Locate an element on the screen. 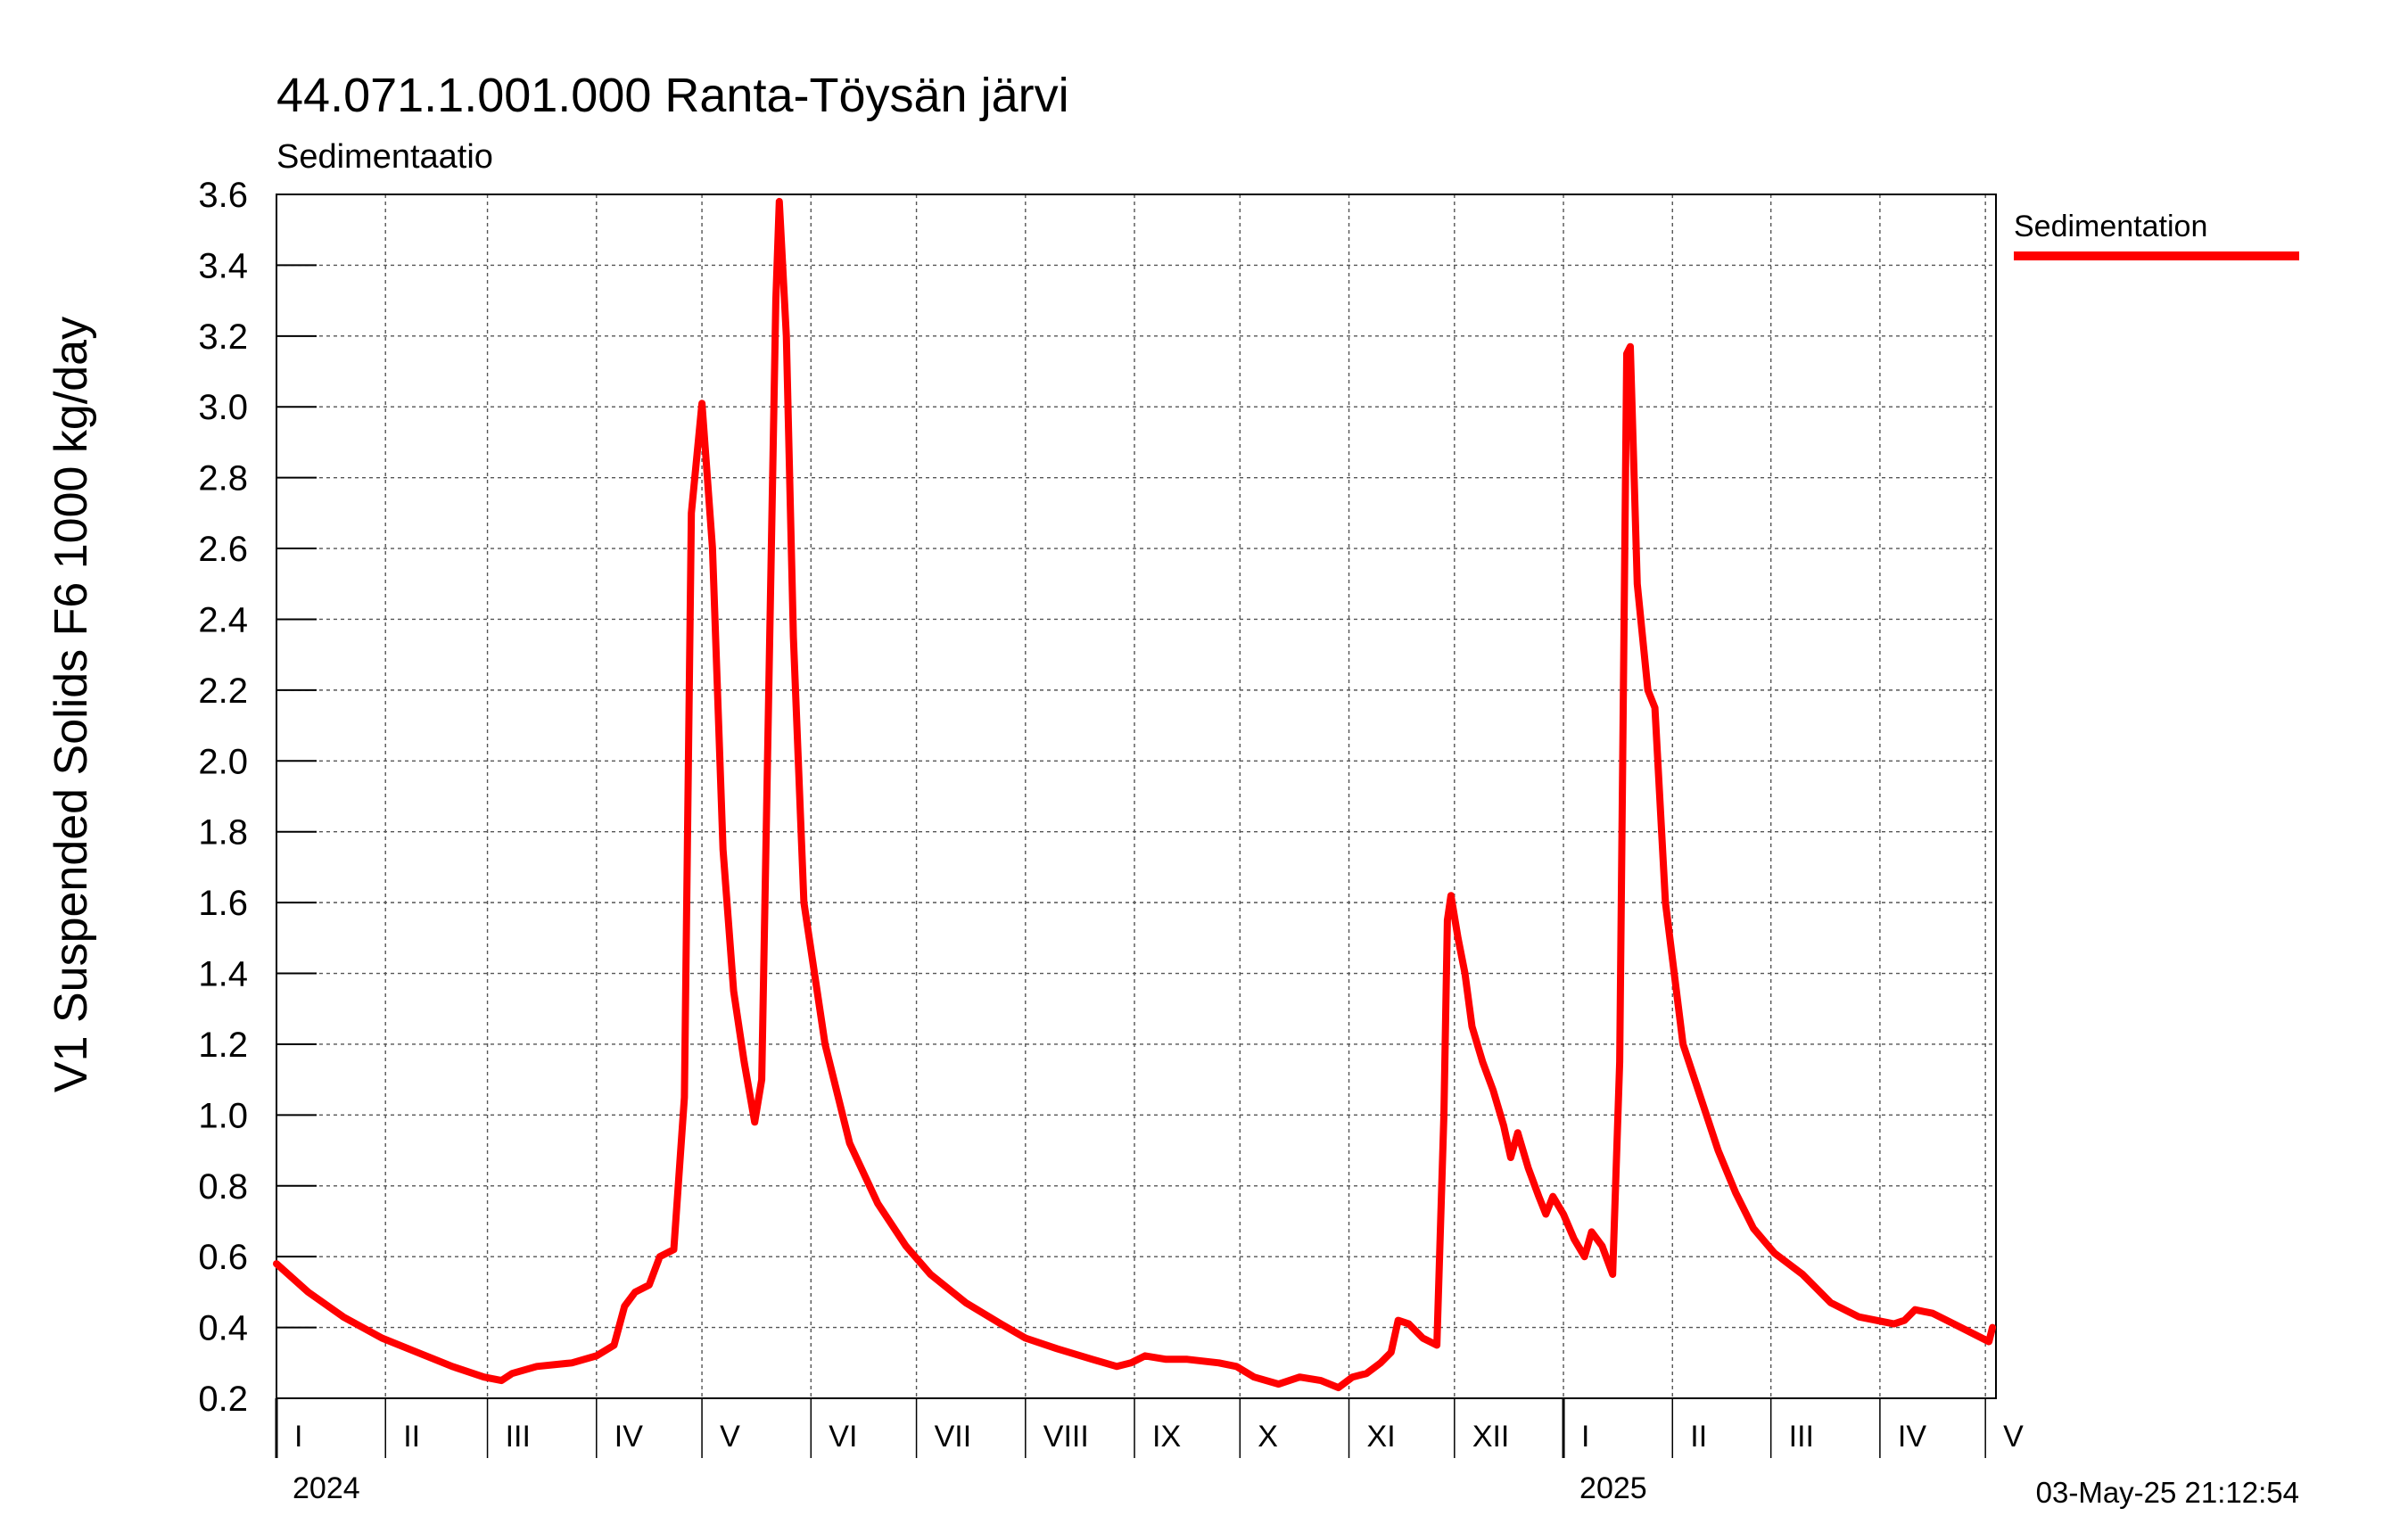  y-tick-label: 3.0 is located at coordinates (223, 407).